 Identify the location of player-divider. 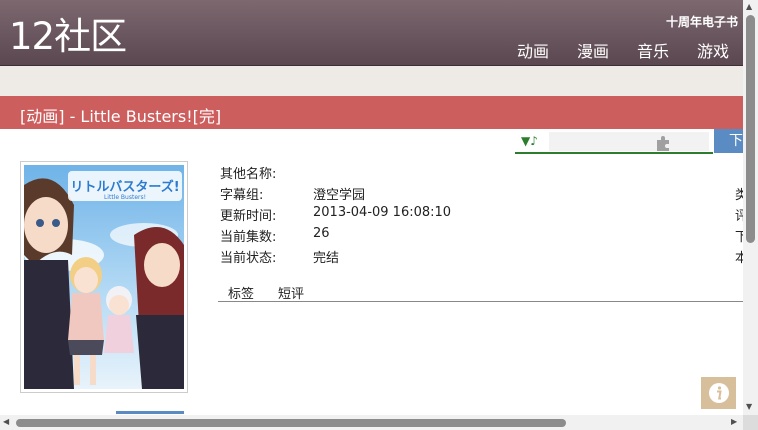
(614, 153).